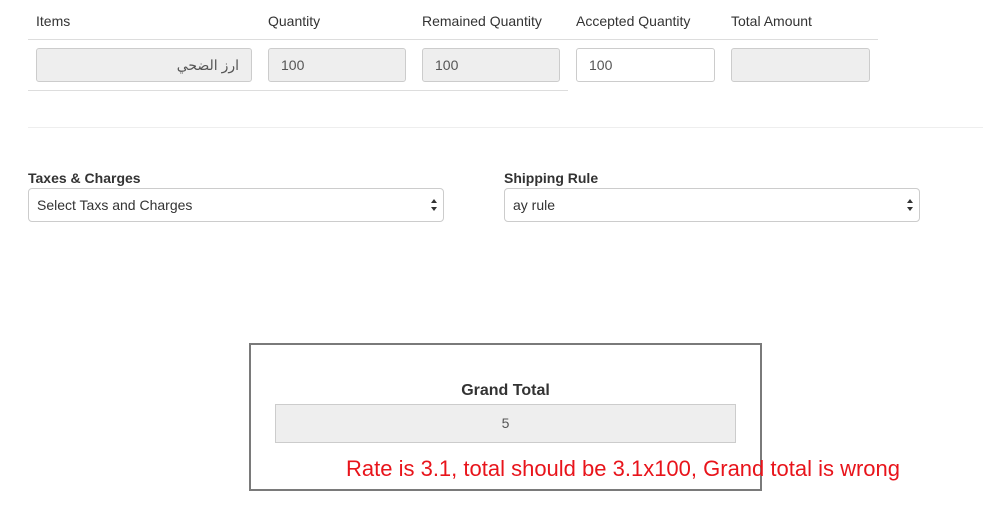 Image resolution: width=983 pixels, height=512 pixels. Describe the element at coordinates (115, 205) in the screenshot. I see `taxes-charges-selected: Select Taxs and Charges` at that location.